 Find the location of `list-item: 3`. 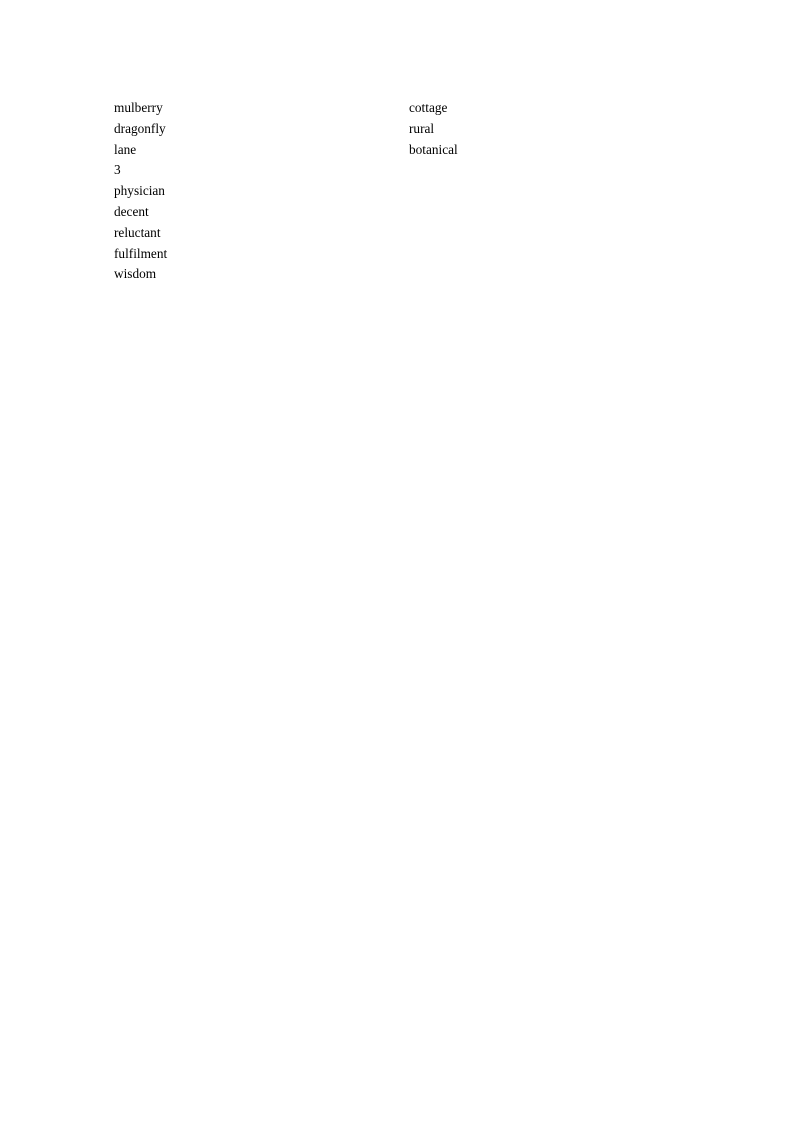

list-item: 3 is located at coordinates (117, 170).